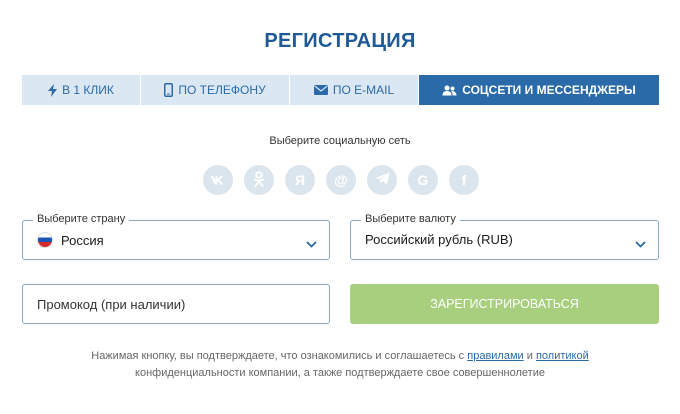 This screenshot has height=414, width=680. Describe the element at coordinates (340, 141) in the screenshot. I see `social-prompt: Выберите социальную сеть` at that location.